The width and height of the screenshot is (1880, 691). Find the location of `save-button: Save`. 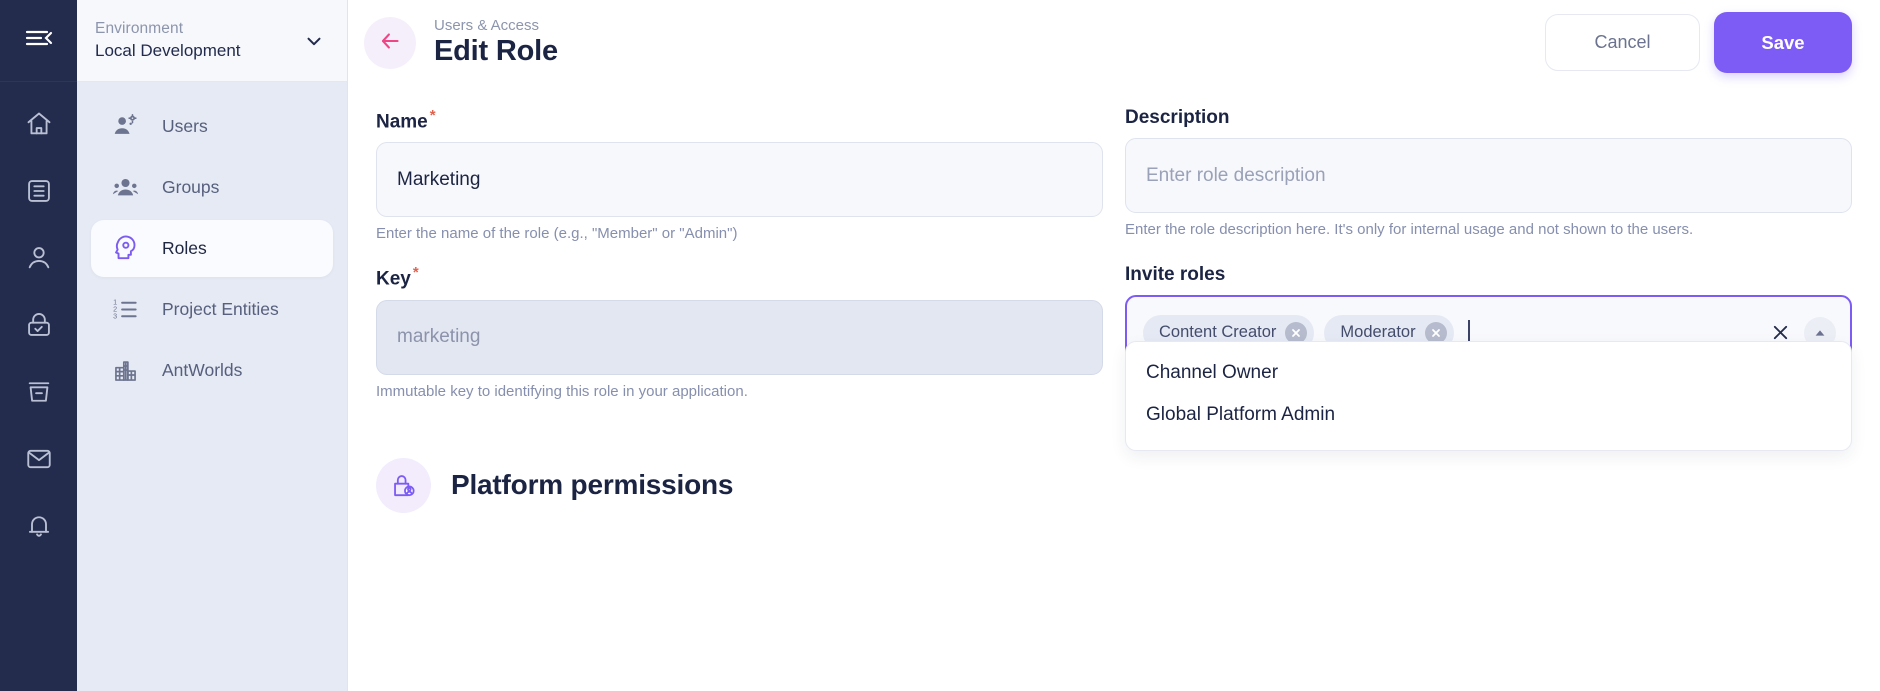

save-button: Save is located at coordinates (1783, 42).